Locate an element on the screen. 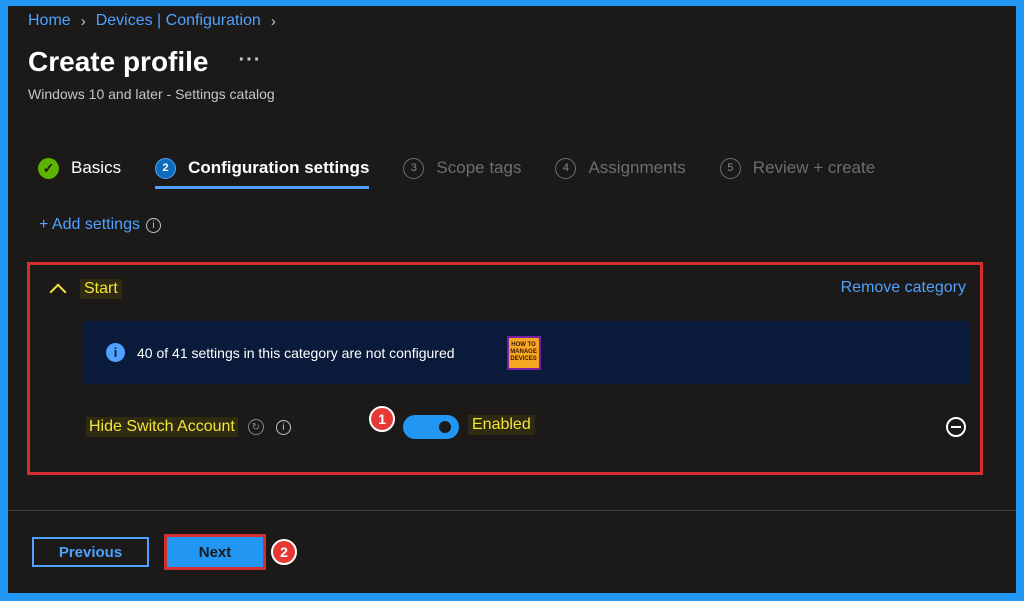  breadcrumb-devices-configuration: Devices | Configuration is located at coordinates (178, 21).